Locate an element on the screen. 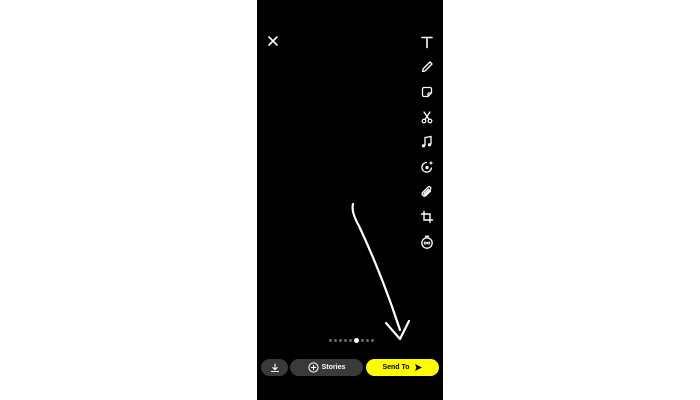 Image resolution: width=700 pixels, height=400 pixels. attach-tool-button is located at coordinates (427, 192).